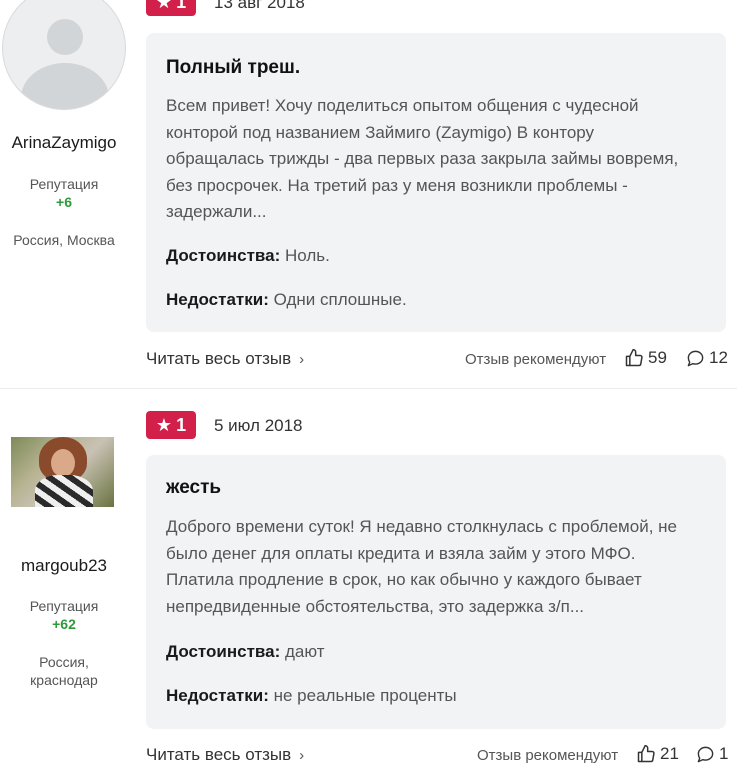  What do you see at coordinates (65, 86) in the screenshot?
I see `default-avatar-body` at bounding box center [65, 86].